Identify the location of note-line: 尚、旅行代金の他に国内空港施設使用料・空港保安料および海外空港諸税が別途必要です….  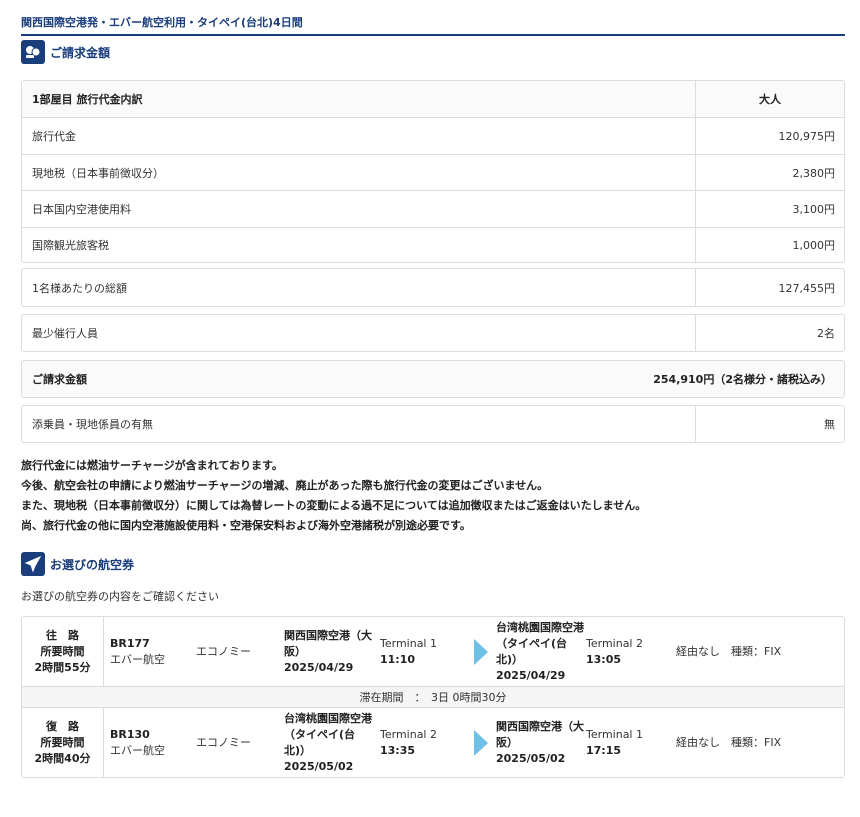
(246, 525).